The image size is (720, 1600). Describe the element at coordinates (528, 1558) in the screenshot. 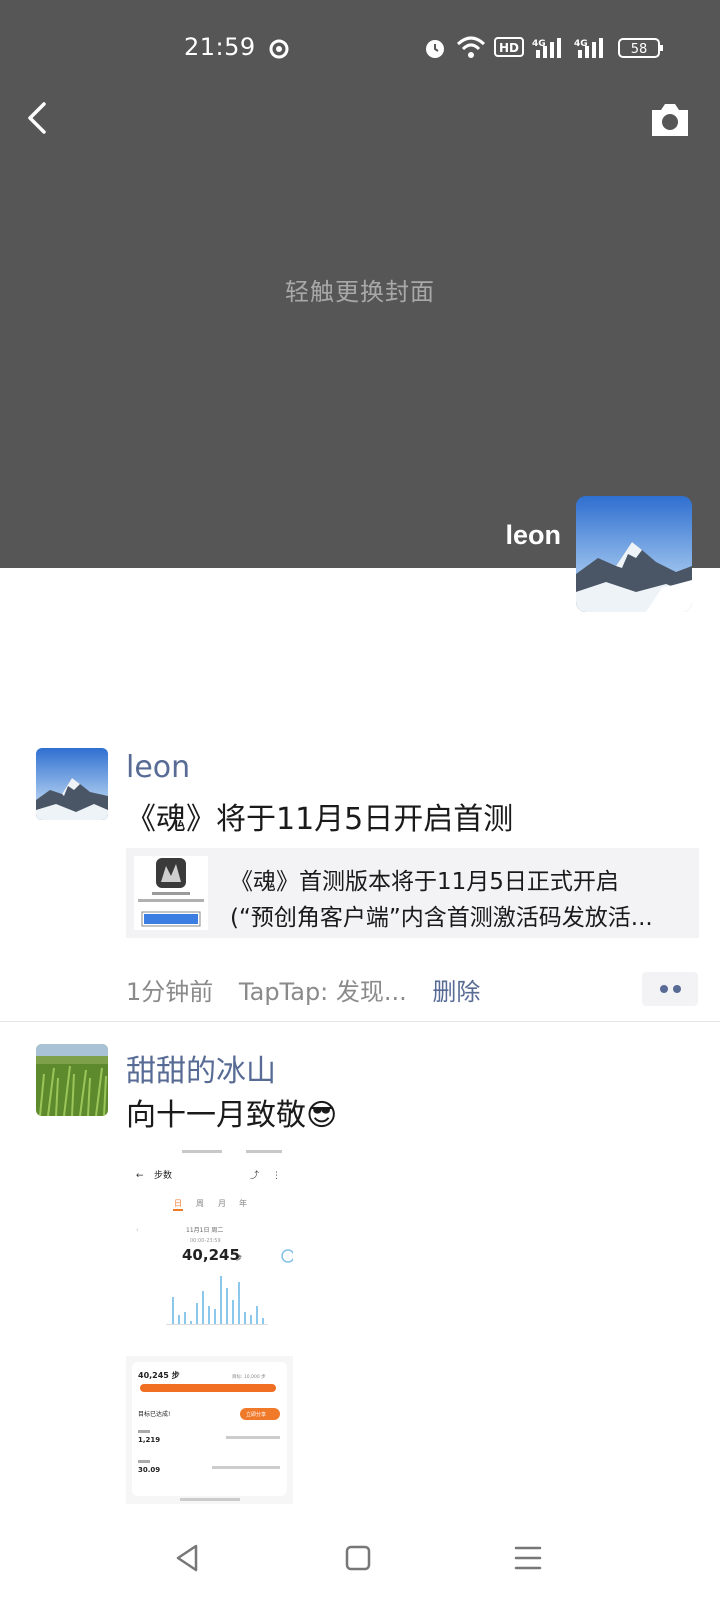

I see `nav-menu-icon` at that location.